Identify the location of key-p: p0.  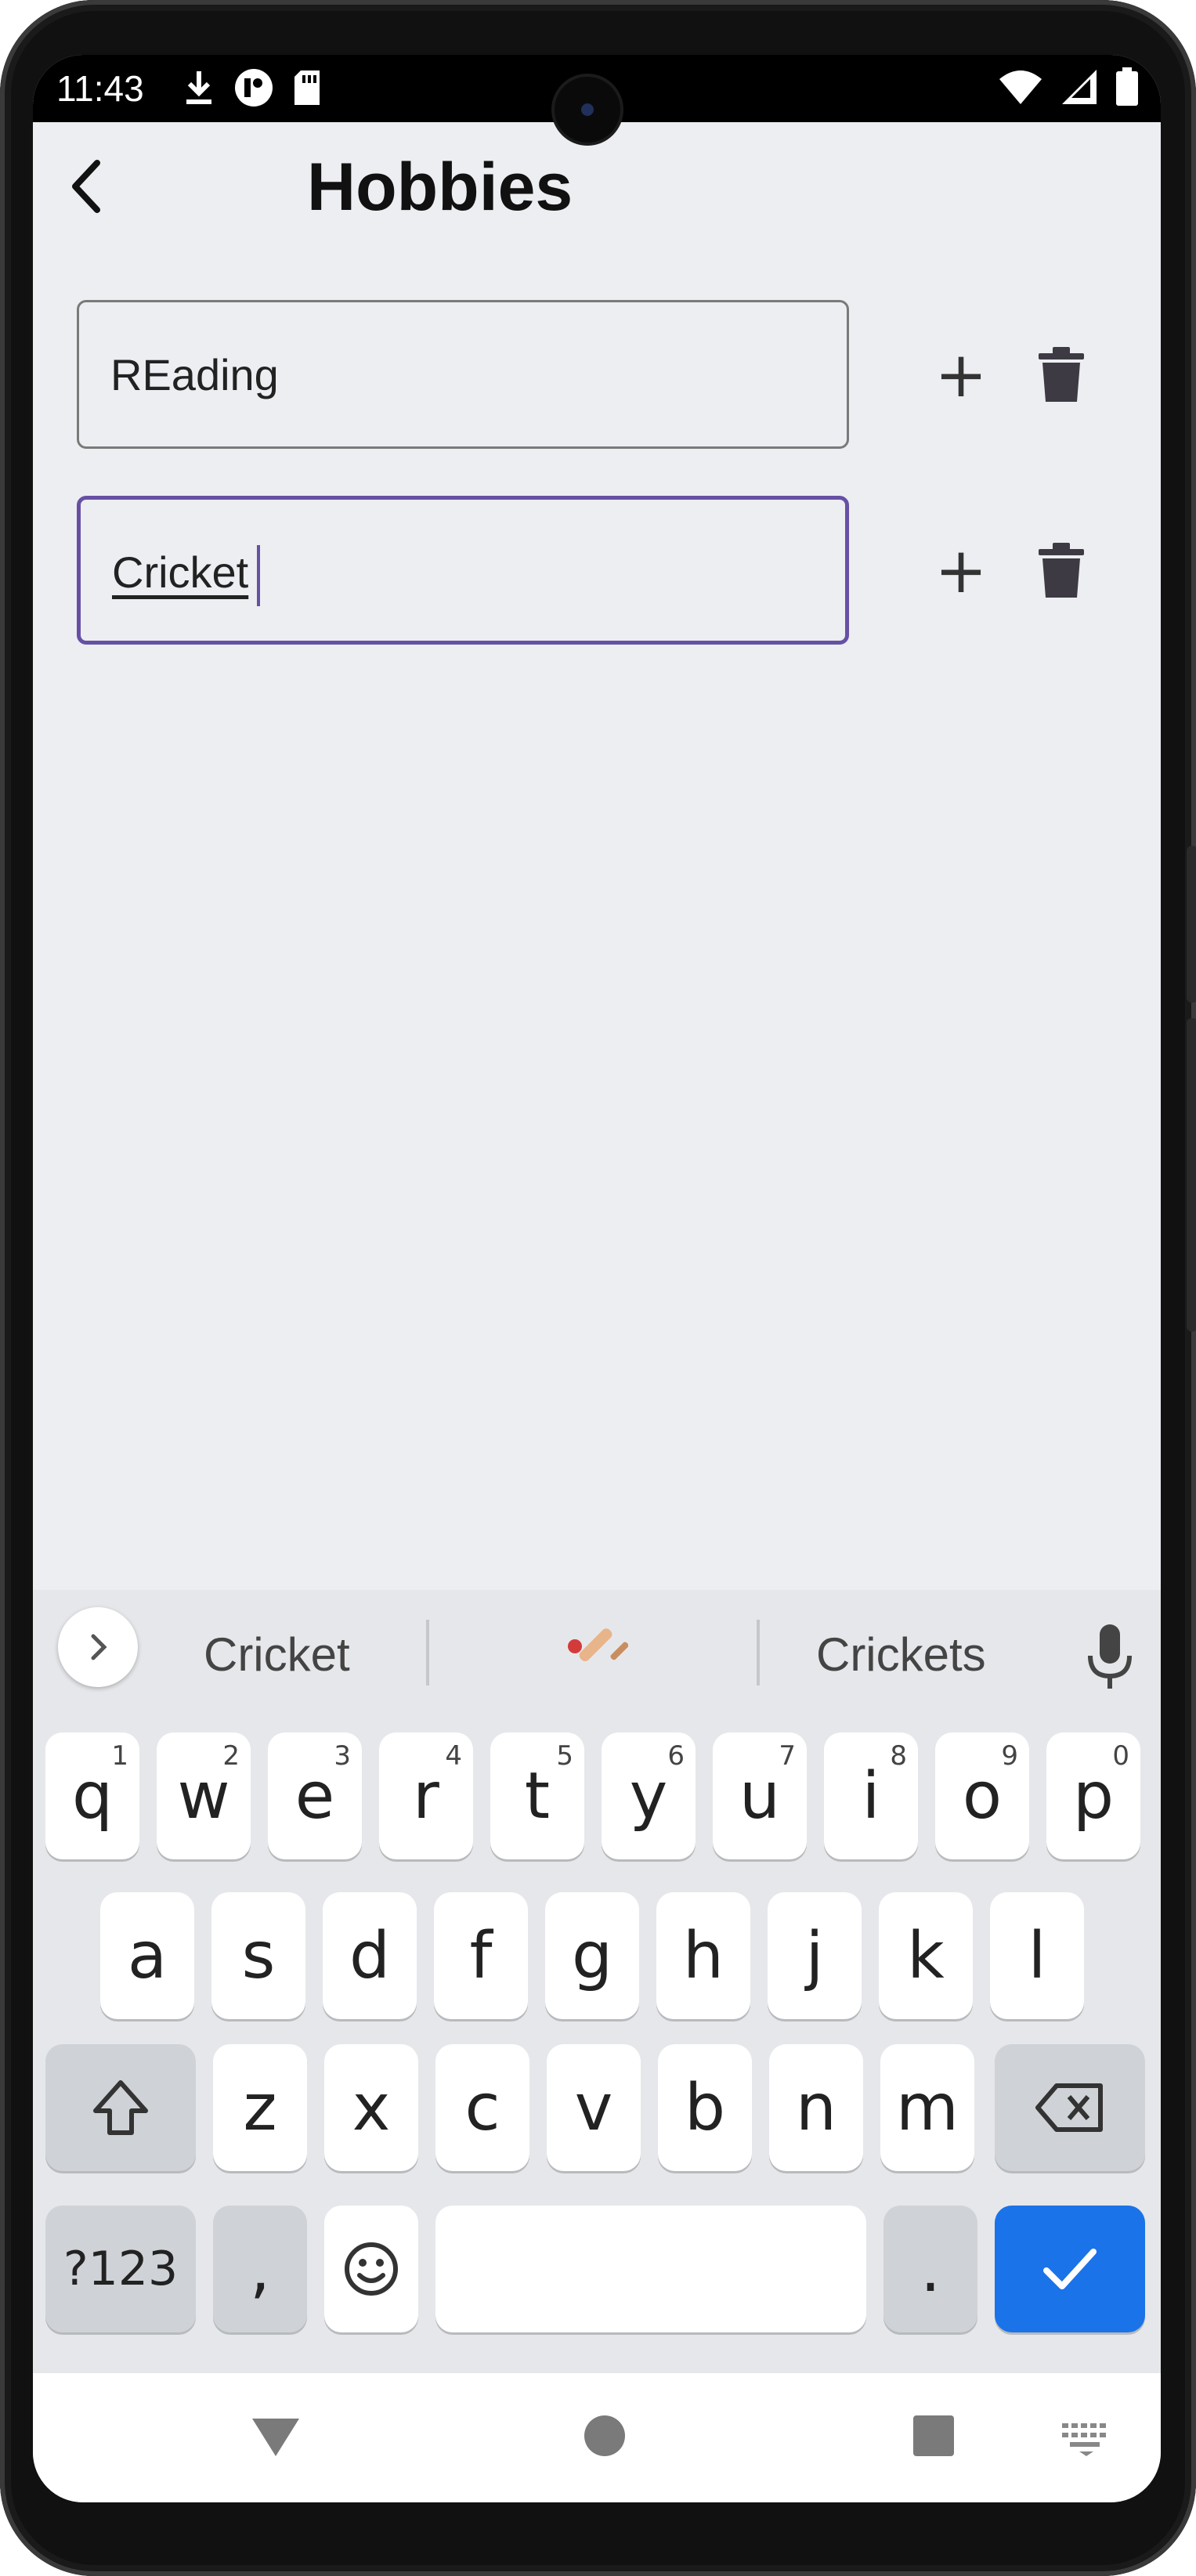
(1093, 1795).